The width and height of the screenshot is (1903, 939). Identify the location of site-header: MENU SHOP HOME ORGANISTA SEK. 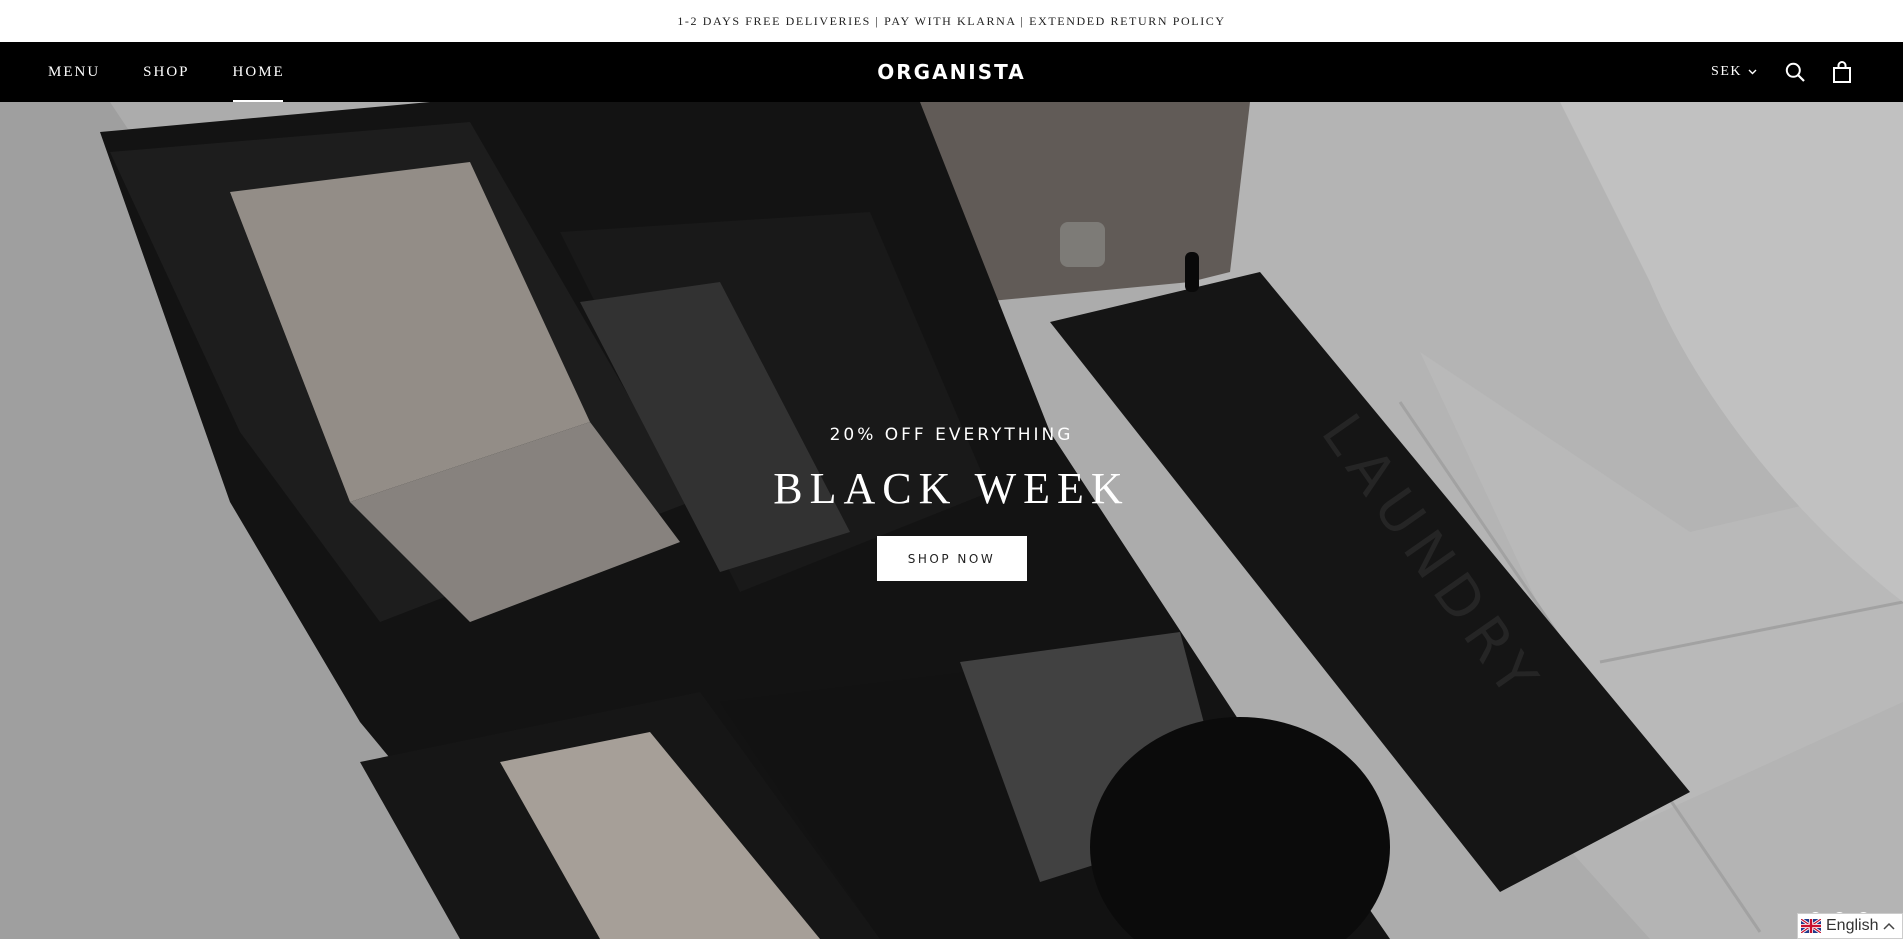
(951, 72).